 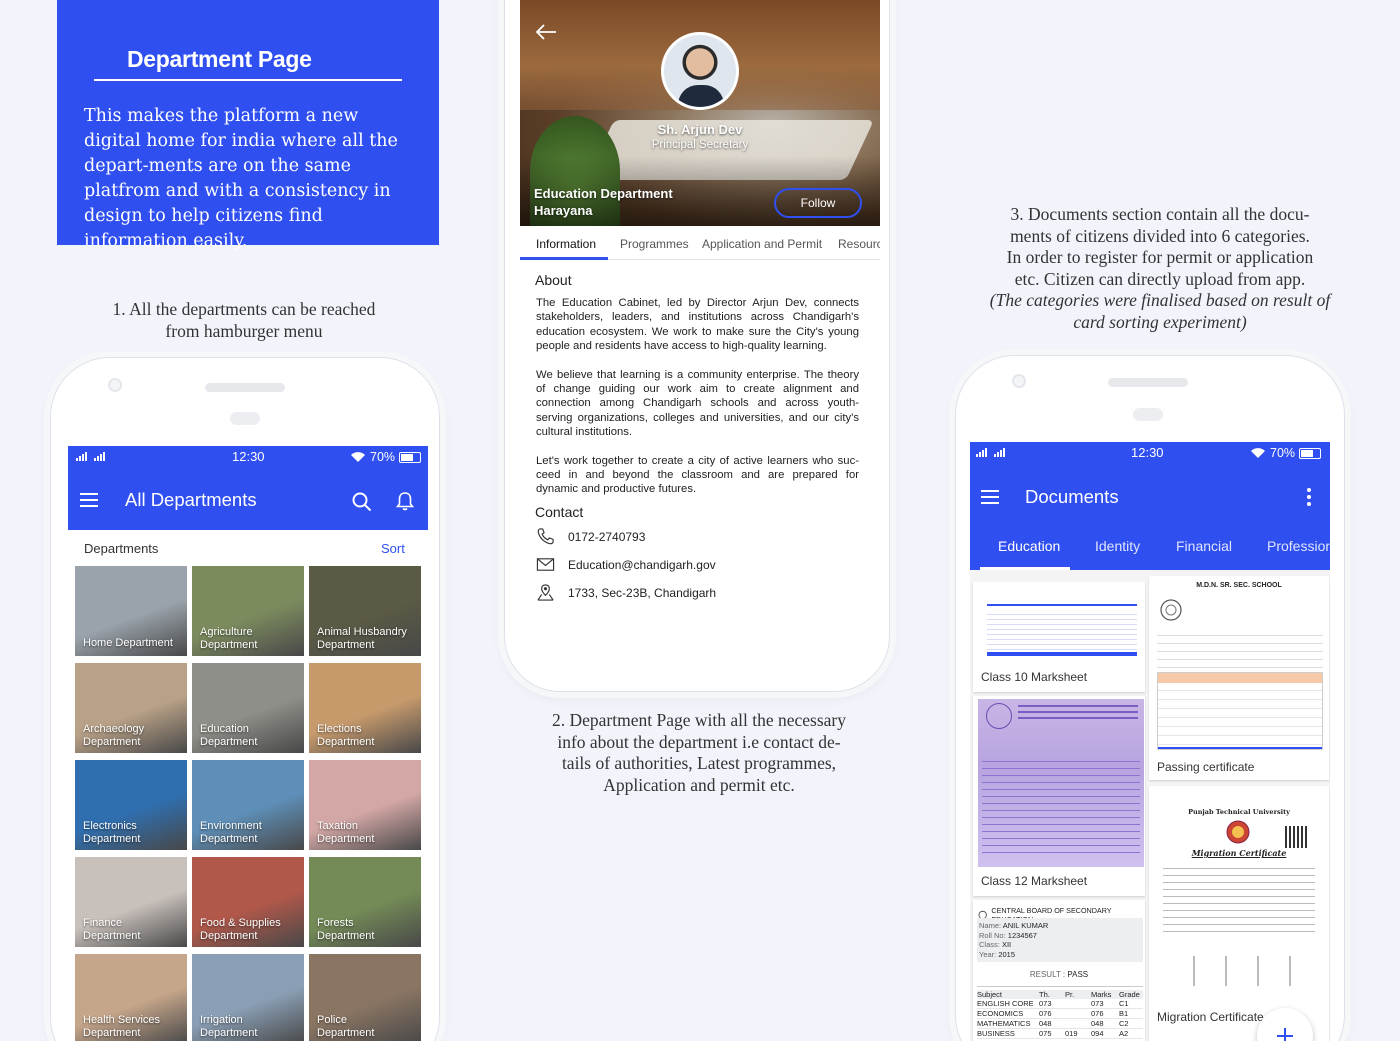 What do you see at coordinates (131, 805) in the screenshot?
I see `department-tile: Electronics Department` at bounding box center [131, 805].